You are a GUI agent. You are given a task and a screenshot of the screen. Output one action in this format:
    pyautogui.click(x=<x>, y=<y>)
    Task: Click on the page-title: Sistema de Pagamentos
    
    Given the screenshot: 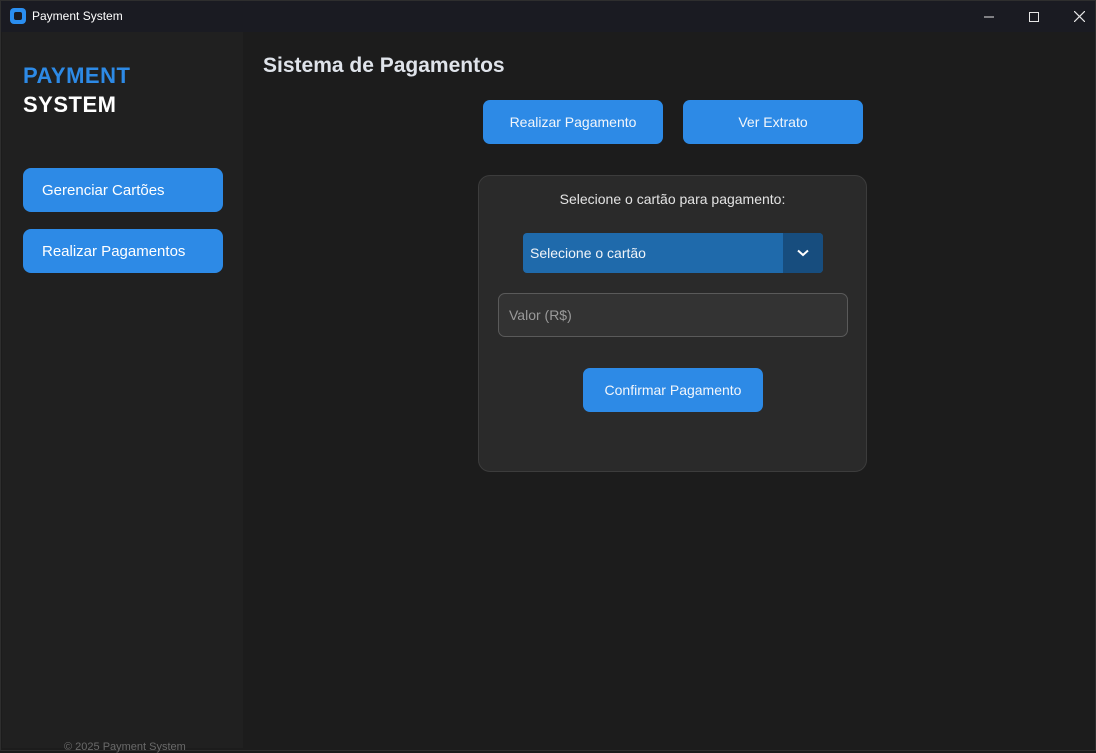 What is the action you would take?
    pyautogui.click(x=384, y=65)
    